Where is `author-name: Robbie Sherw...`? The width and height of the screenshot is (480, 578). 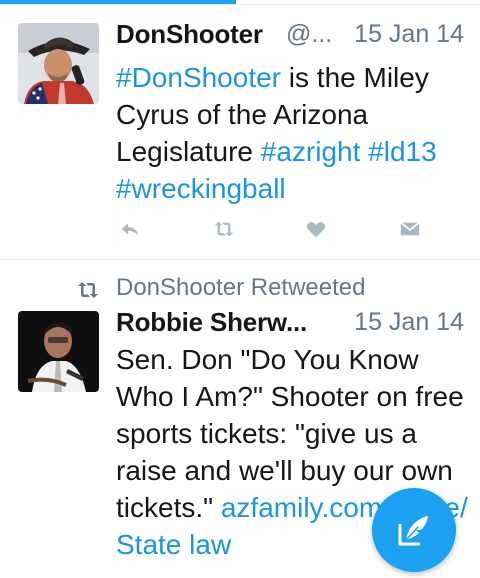 author-name: Robbie Sherw... is located at coordinates (211, 322).